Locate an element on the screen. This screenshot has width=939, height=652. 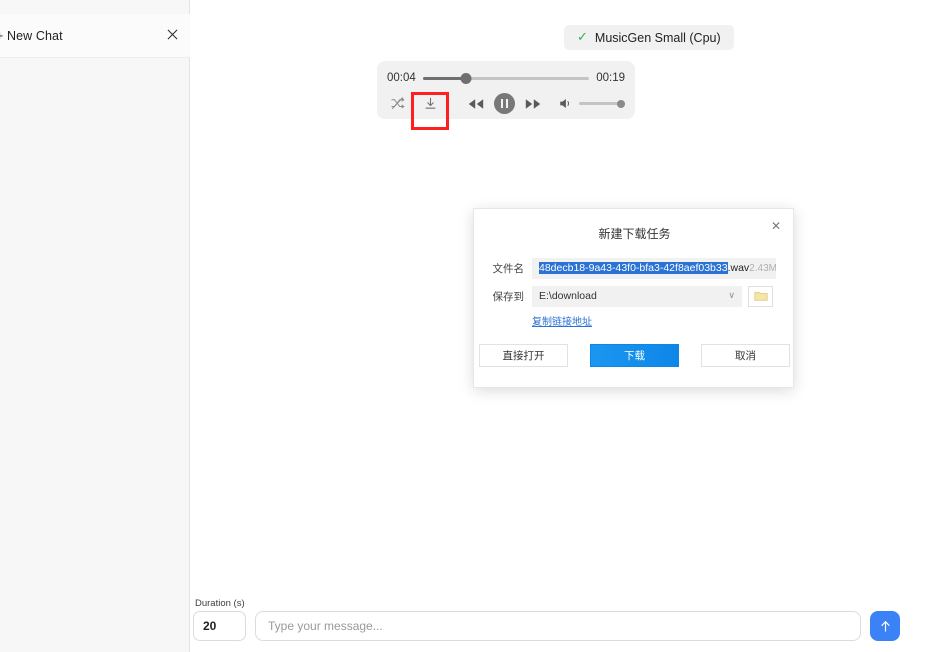
model-name-label: MusicGen Small (Cpu) is located at coordinates (657, 37).